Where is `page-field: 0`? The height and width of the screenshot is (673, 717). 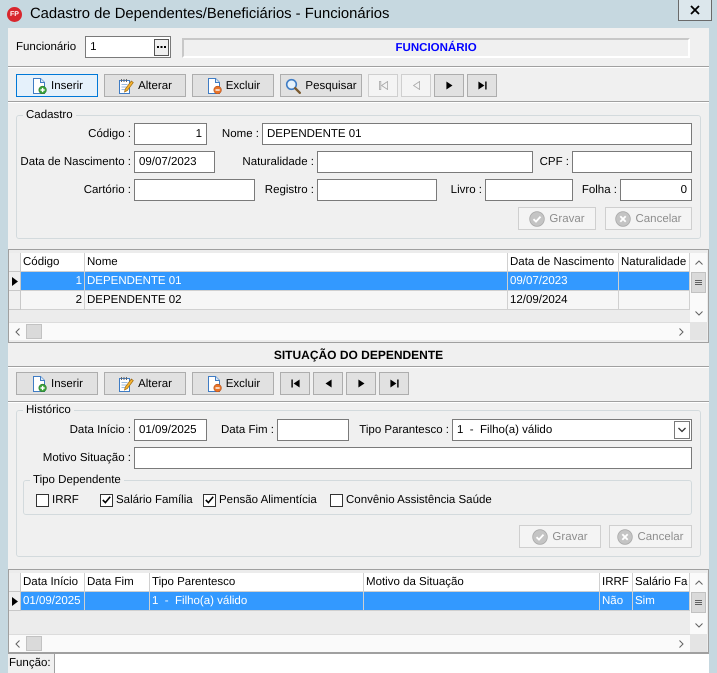 page-field: 0 is located at coordinates (656, 190).